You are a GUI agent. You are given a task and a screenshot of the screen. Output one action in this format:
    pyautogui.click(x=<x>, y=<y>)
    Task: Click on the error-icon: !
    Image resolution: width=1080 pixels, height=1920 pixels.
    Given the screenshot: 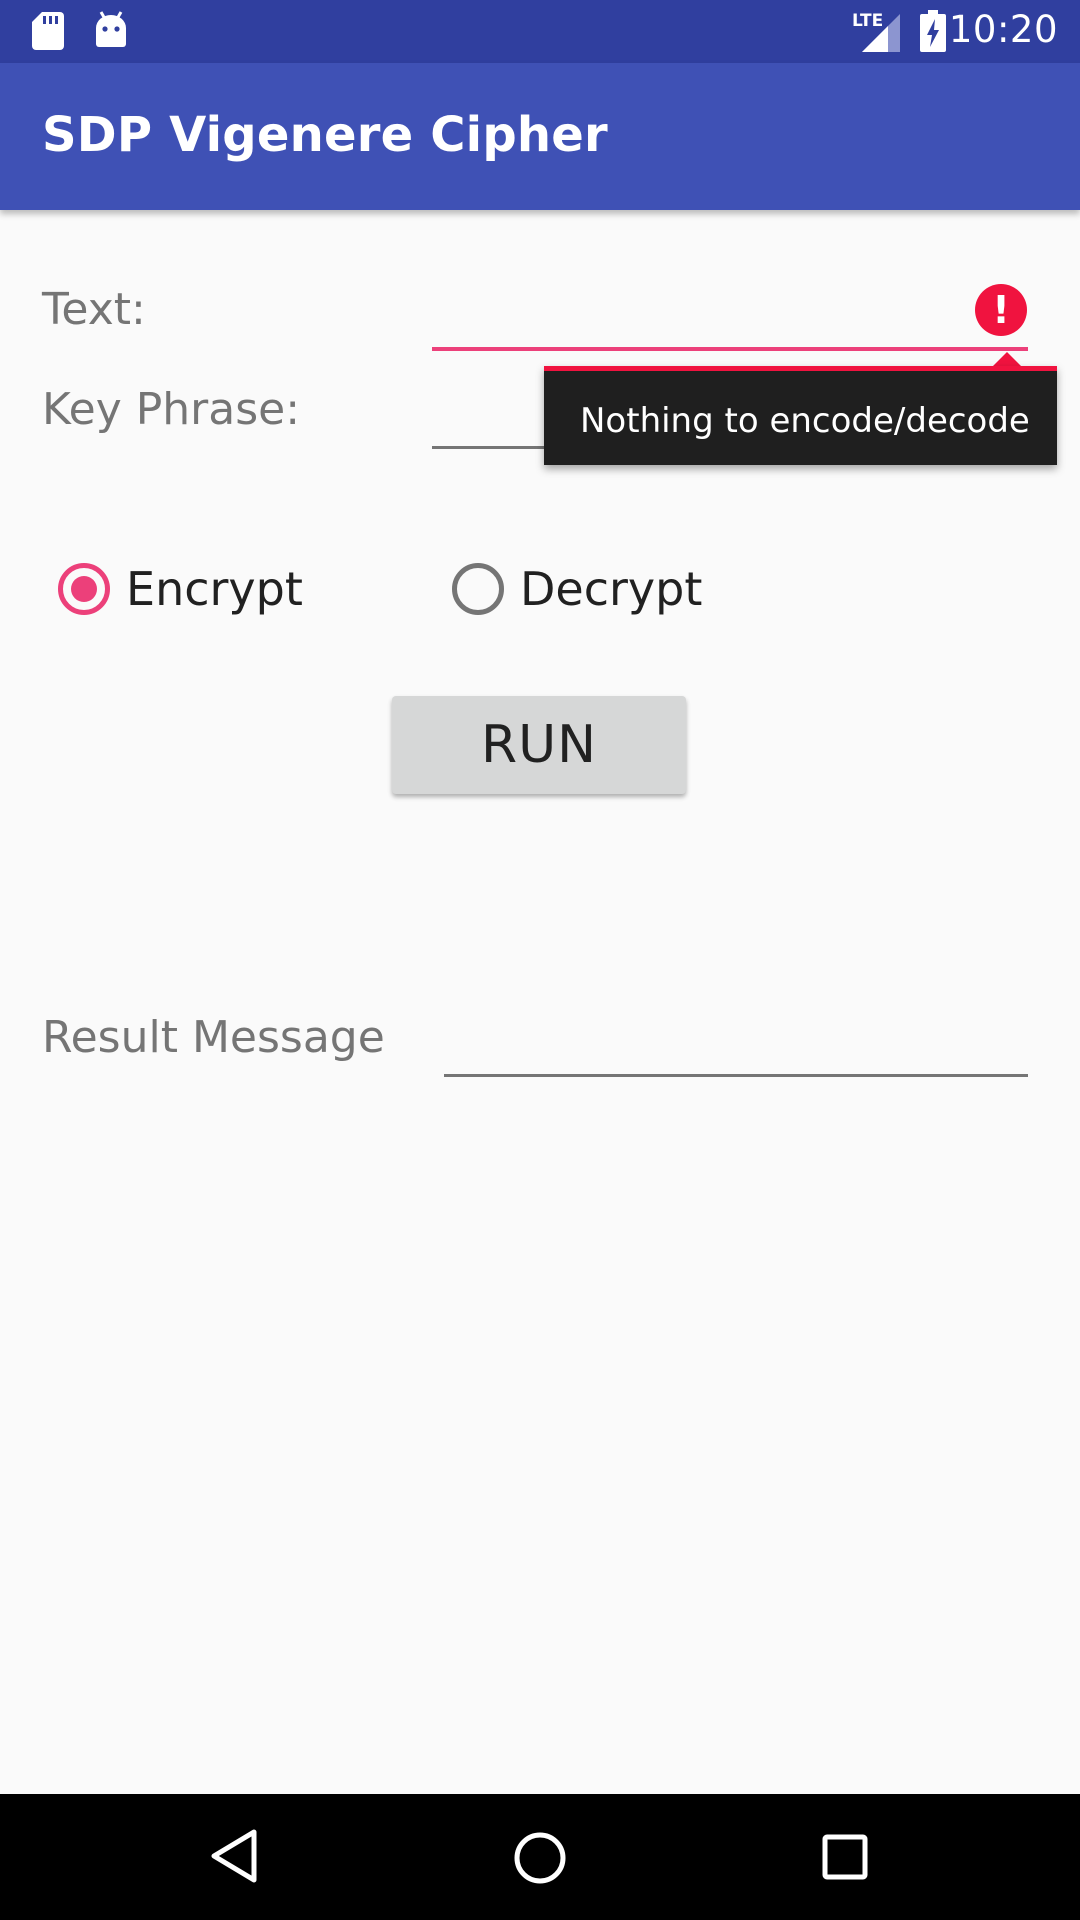 What is the action you would take?
    pyautogui.click(x=1001, y=310)
    